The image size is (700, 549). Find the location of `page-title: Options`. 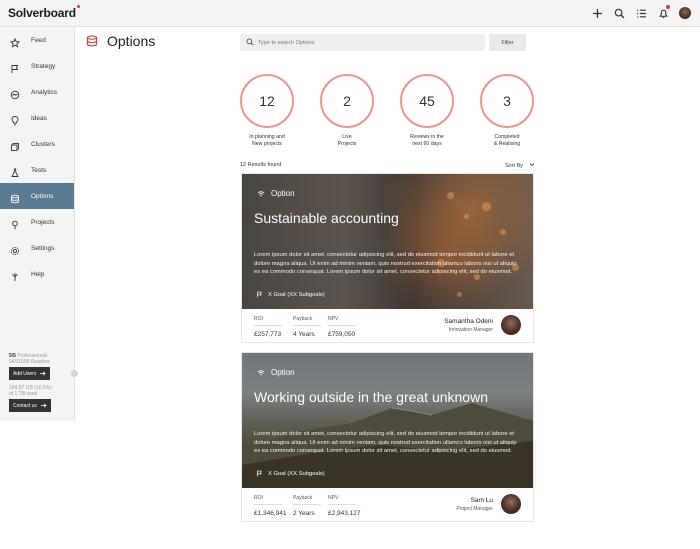

page-title: Options is located at coordinates (131, 41).